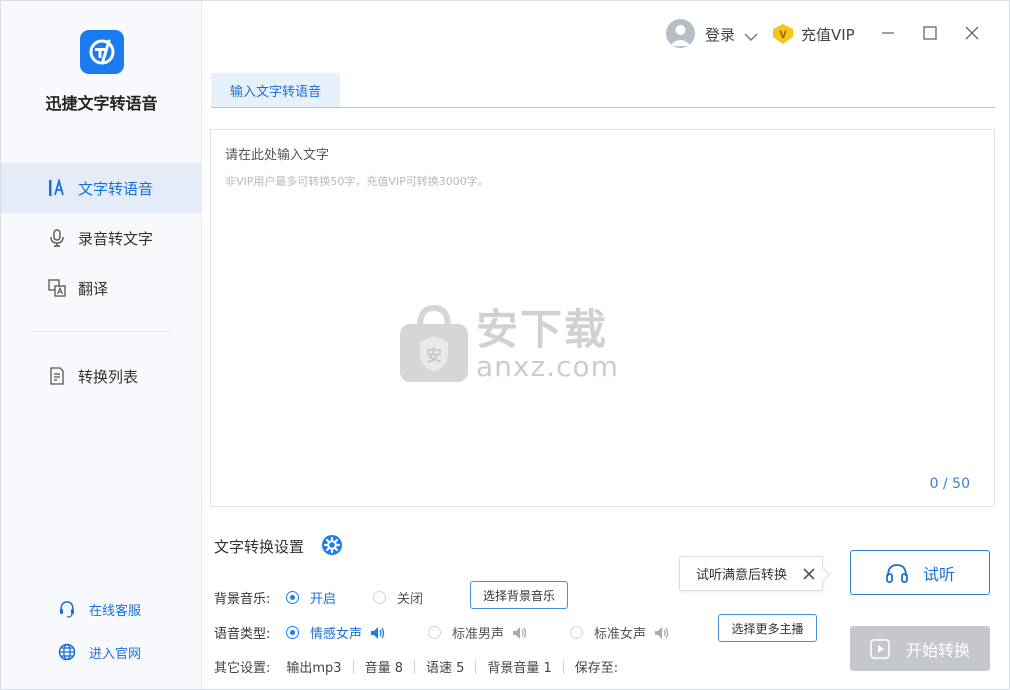 The height and width of the screenshot is (690, 1010). What do you see at coordinates (680, 33) in the screenshot?
I see `avatar` at bounding box center [680, 33].